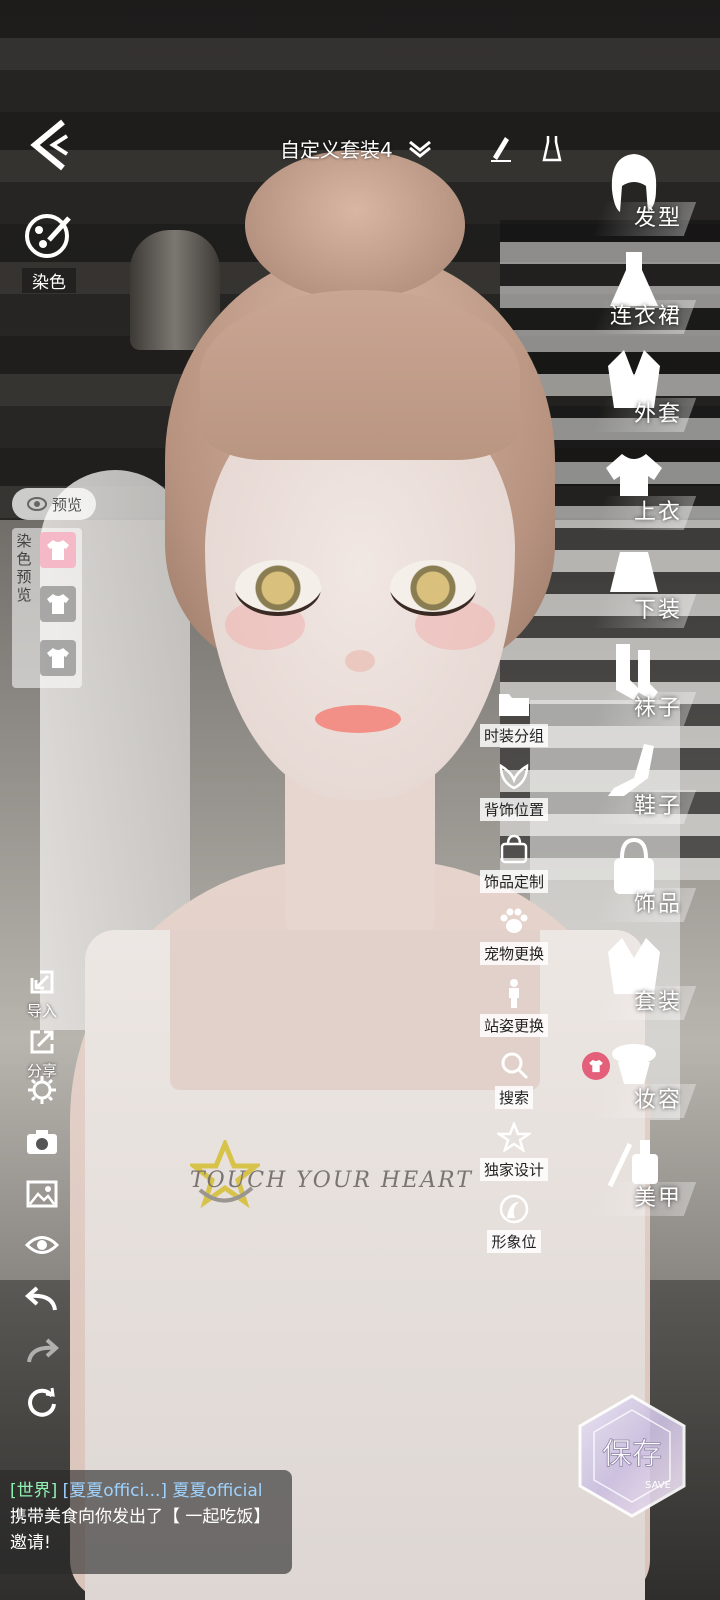 The height and width of the screenshot is (1600, 720). I want to click on category-hair: 发型, so click(644, 195).